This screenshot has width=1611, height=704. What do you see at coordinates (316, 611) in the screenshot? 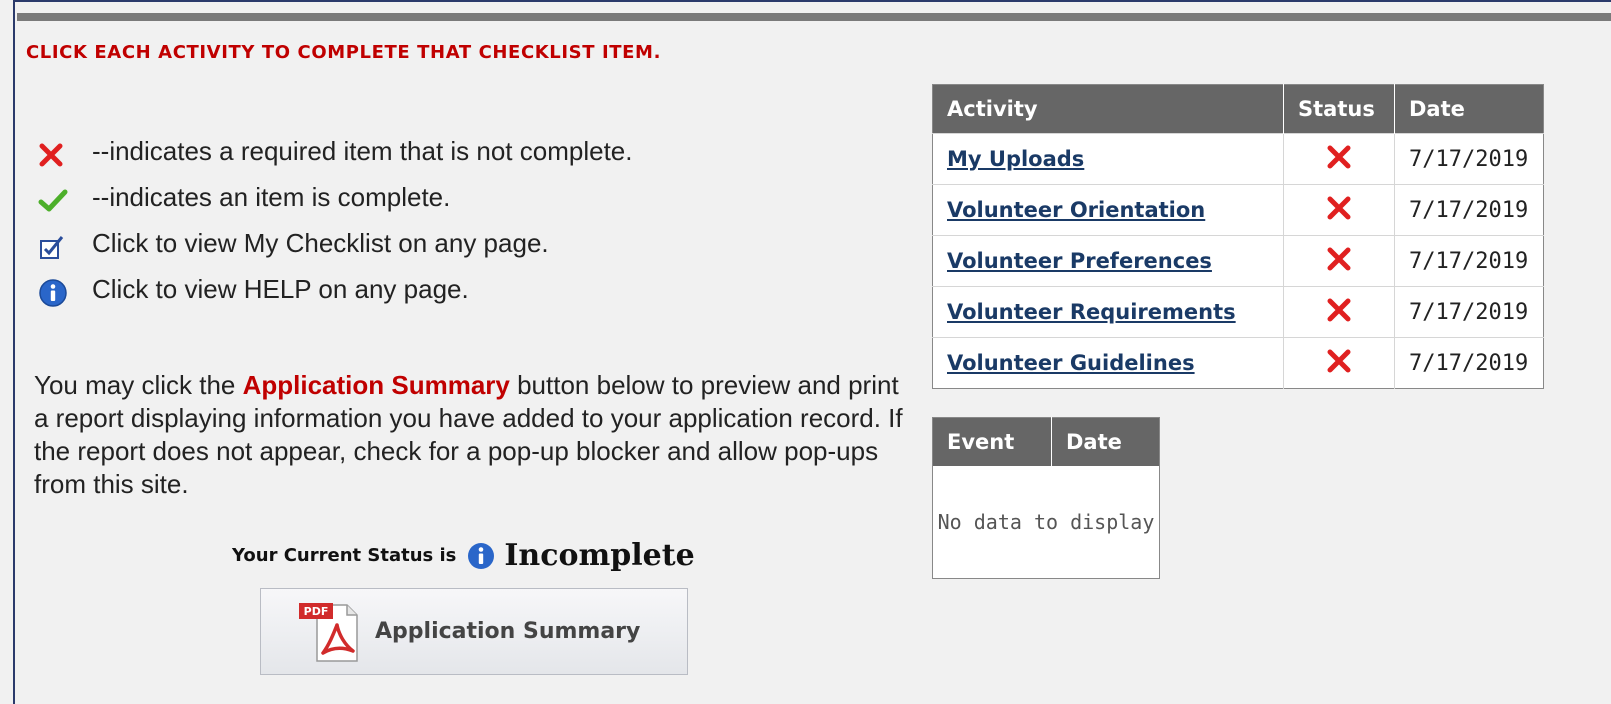
I see `svg-text: PDF` at bounding box center [316, 611].